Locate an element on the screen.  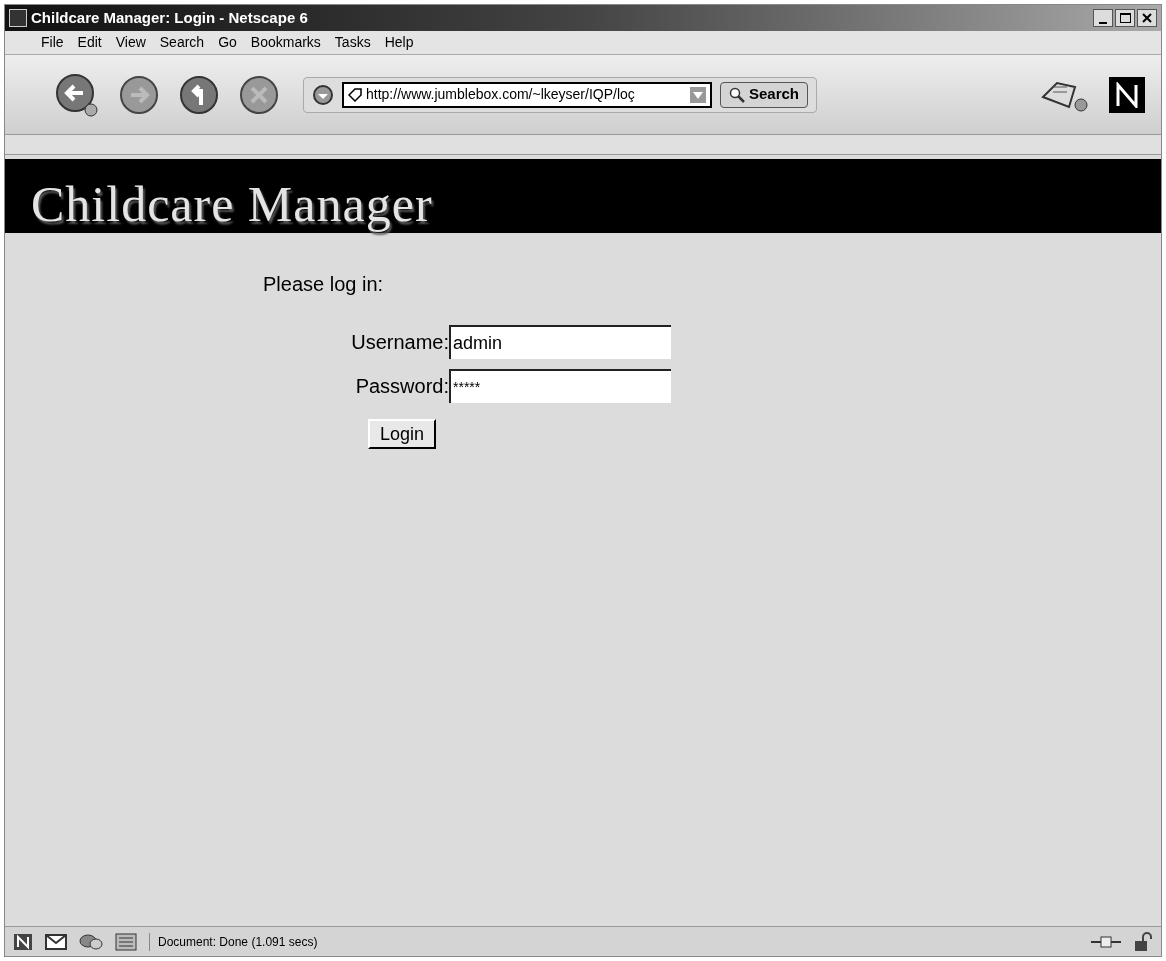
forward-button is located at coordinates (139, 94).